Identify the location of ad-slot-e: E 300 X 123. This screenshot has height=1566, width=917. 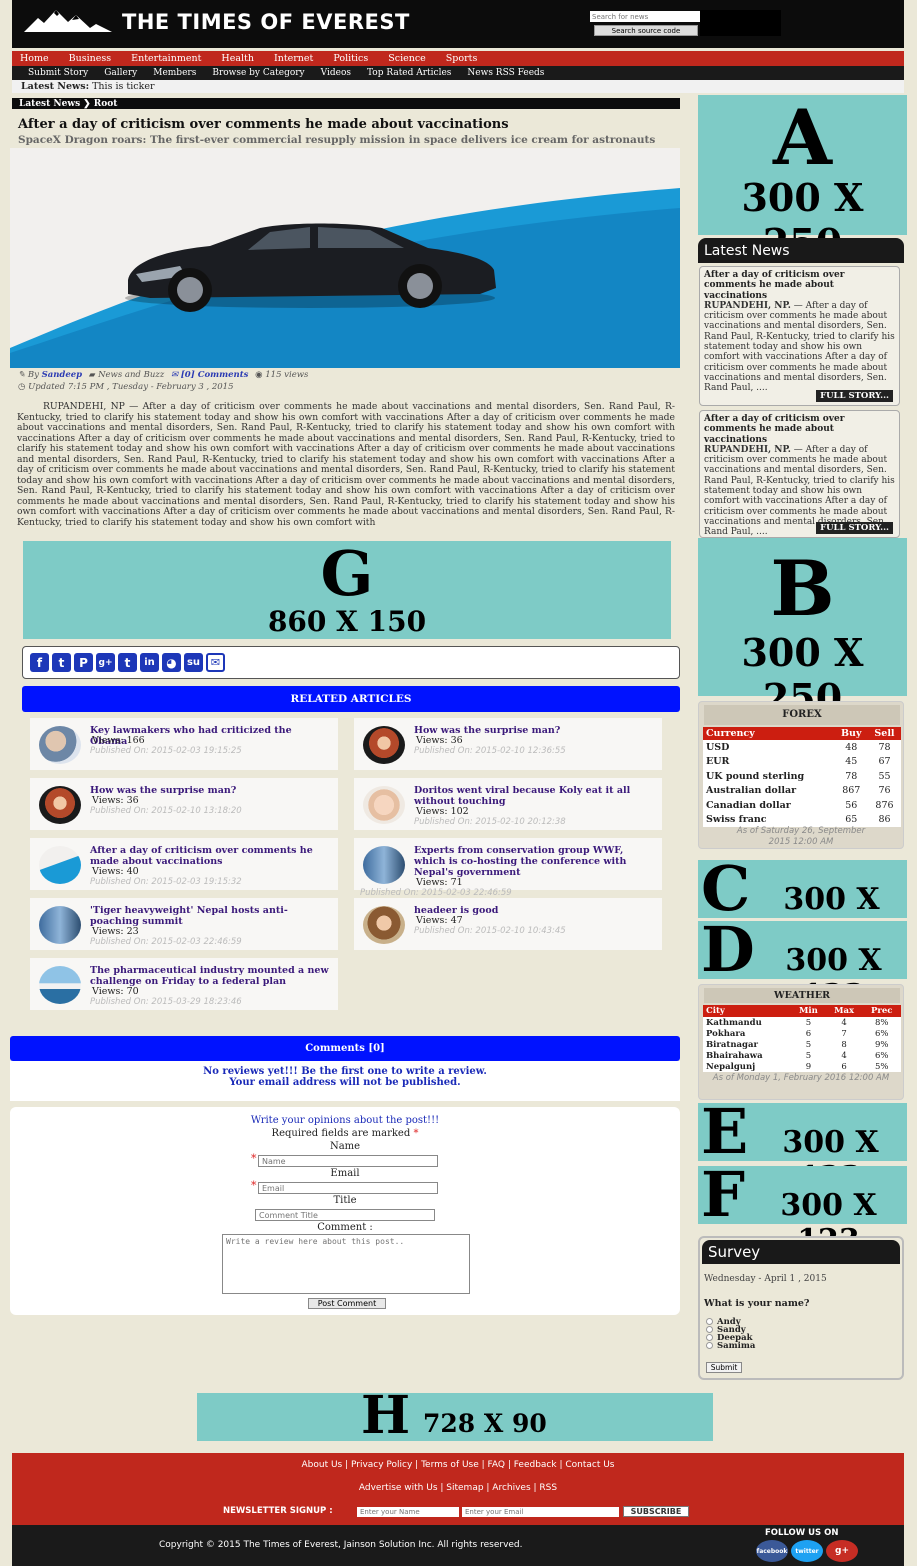
(802, 1146).